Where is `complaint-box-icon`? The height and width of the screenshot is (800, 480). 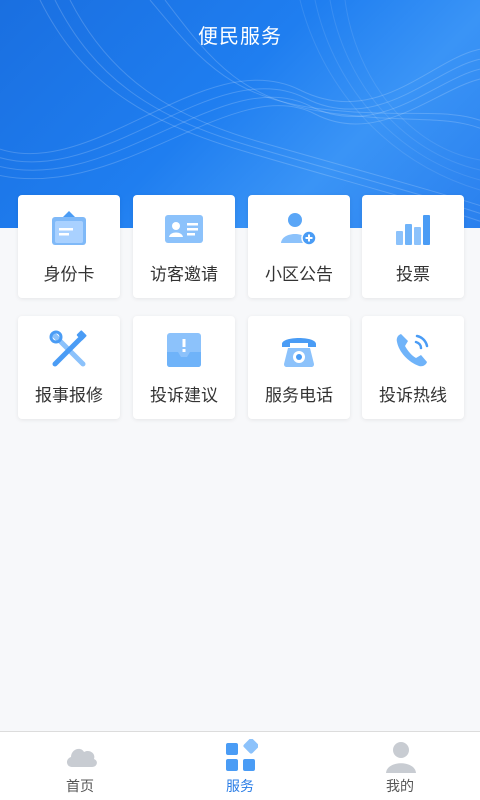 complaint-box-icon is located at coordinates (184, 350).